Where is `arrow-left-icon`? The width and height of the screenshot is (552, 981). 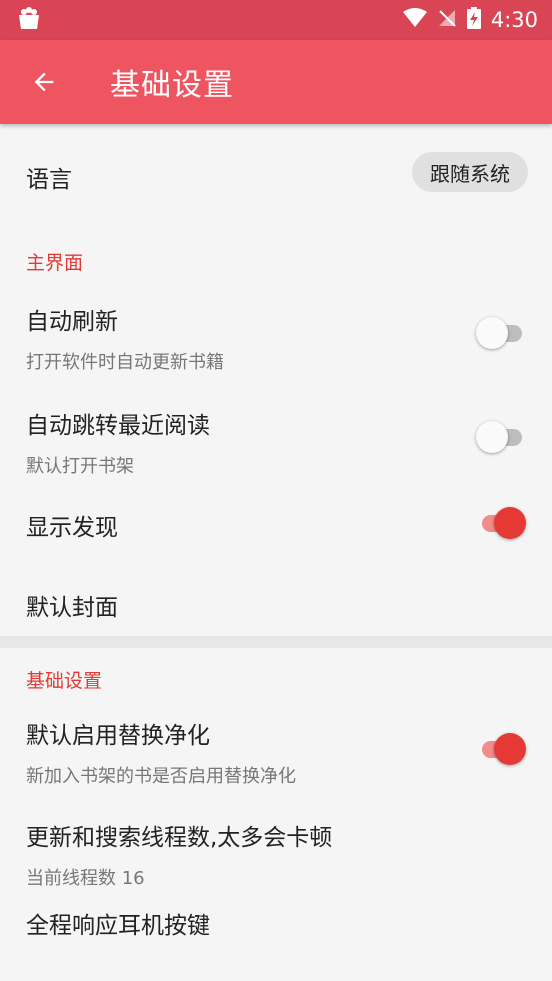 arrow-left-icon is located at coordinates (44, 82).